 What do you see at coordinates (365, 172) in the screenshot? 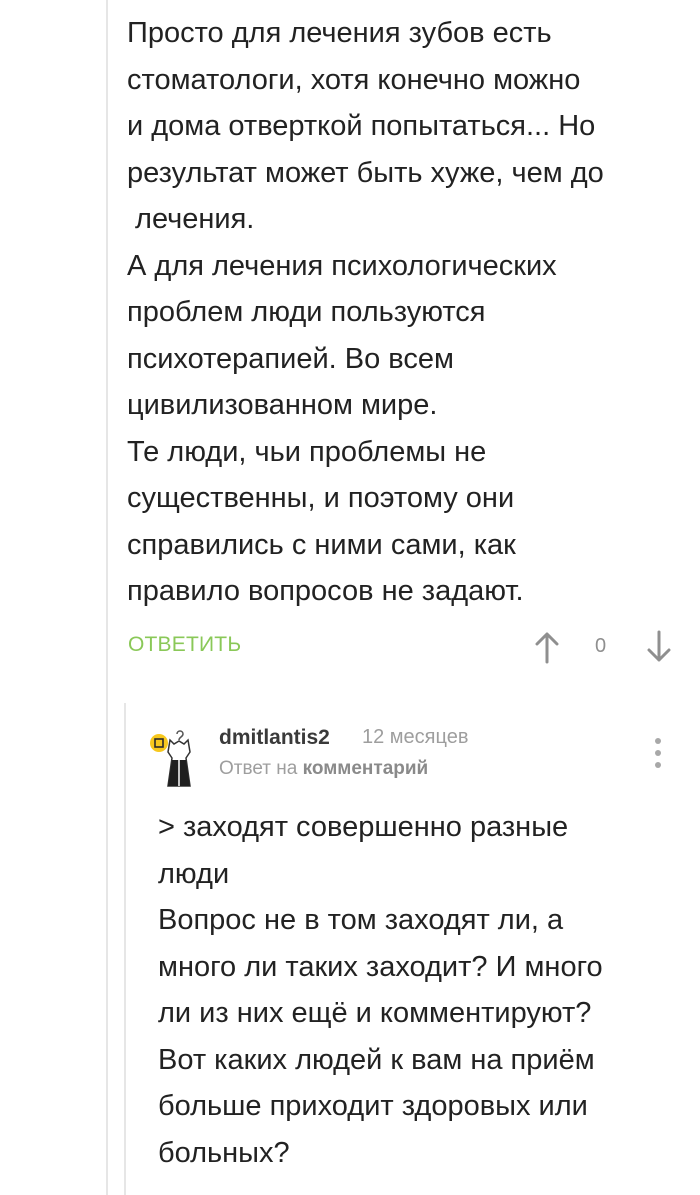
I see `comment-text-line: результат может быть хуже, чем до` at bounding box center [365, 172].